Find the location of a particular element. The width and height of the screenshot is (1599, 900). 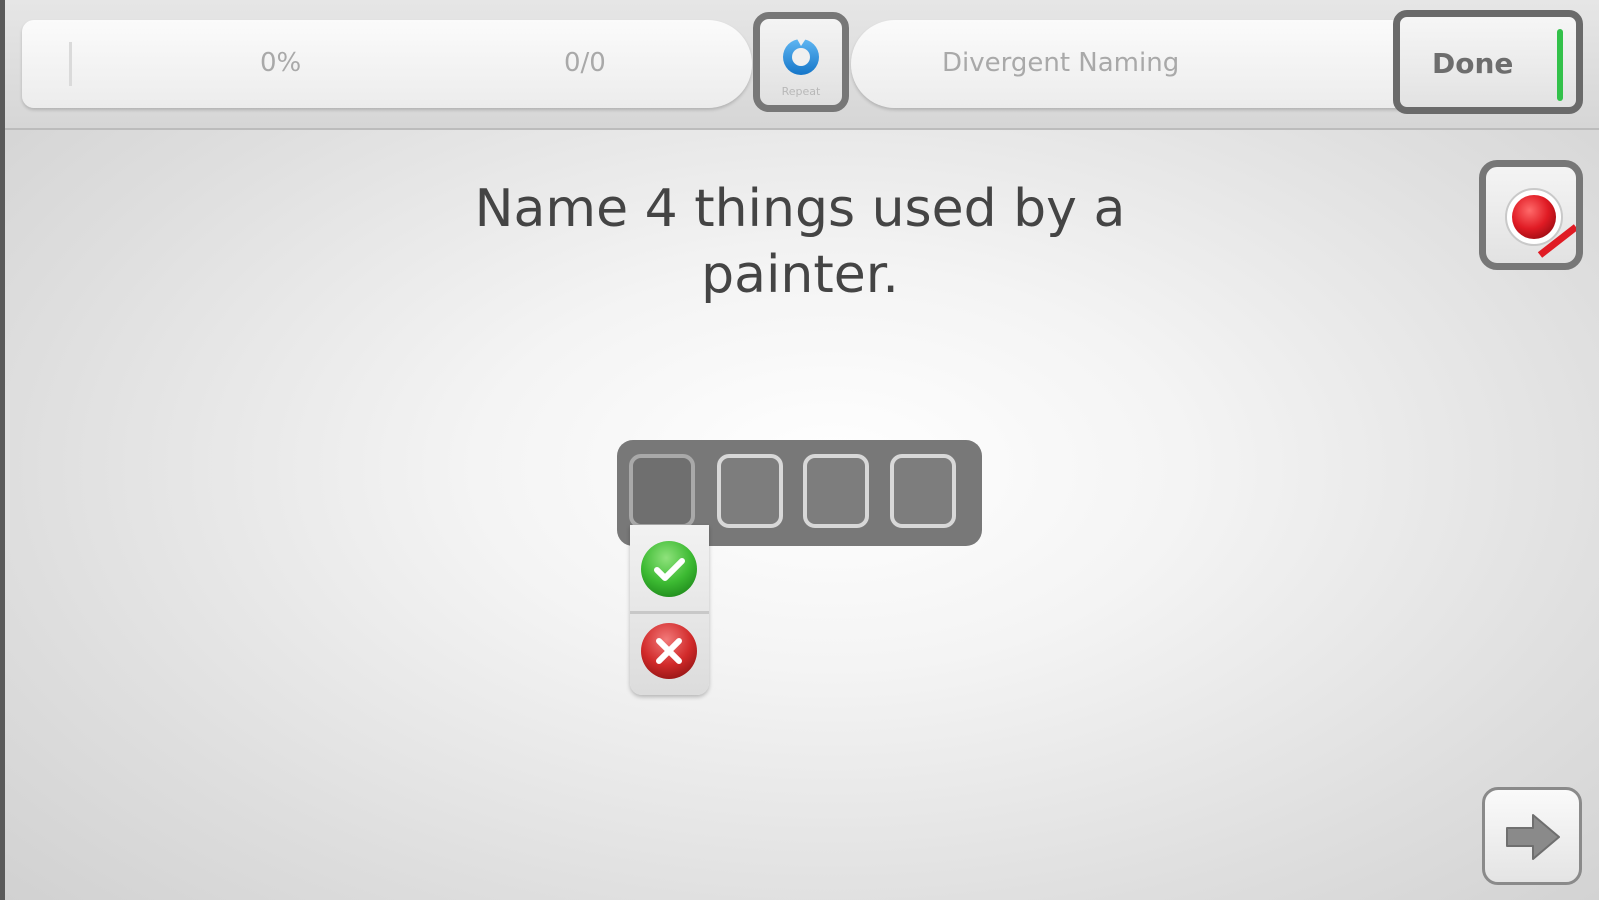

item-count: 0/0 is located at coordinates (585, 63).